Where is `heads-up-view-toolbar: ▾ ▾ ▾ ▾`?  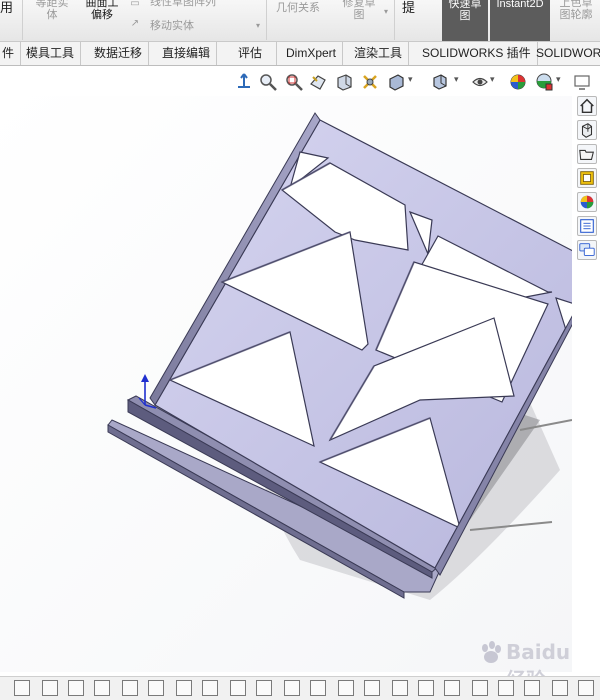
heads-up-view-toolbar: ▾ ▾ ▾ ▾ is located at coordinates (416, 82).